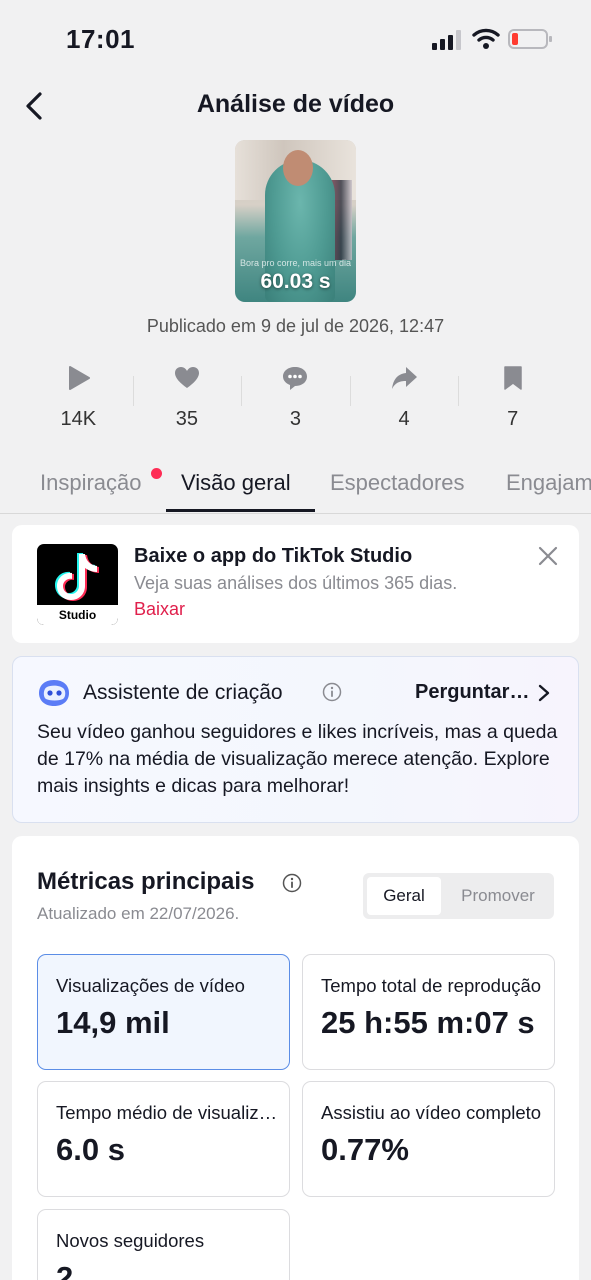  Describe the element at coordinates (404, 896) in the screenshot. I see `segment-geral: Geral` at that location.